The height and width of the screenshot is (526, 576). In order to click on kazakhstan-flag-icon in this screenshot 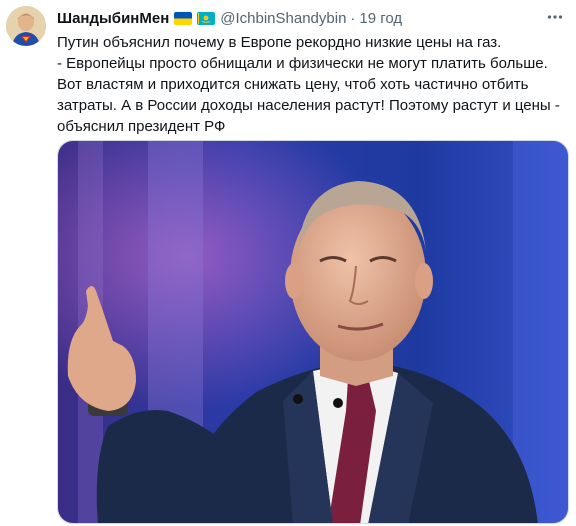, I will do `click(206, 18)`.